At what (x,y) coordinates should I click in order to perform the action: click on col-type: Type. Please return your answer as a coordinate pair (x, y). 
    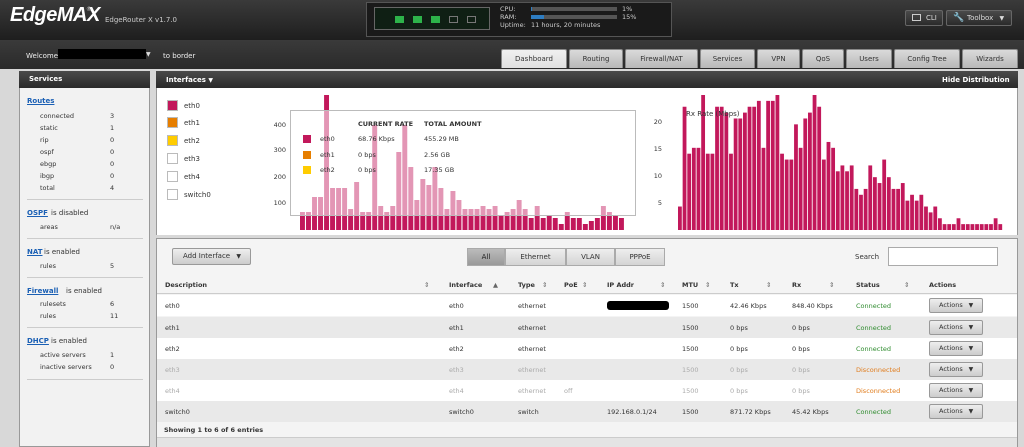
    Looking at the image, I should click on (526, 285).